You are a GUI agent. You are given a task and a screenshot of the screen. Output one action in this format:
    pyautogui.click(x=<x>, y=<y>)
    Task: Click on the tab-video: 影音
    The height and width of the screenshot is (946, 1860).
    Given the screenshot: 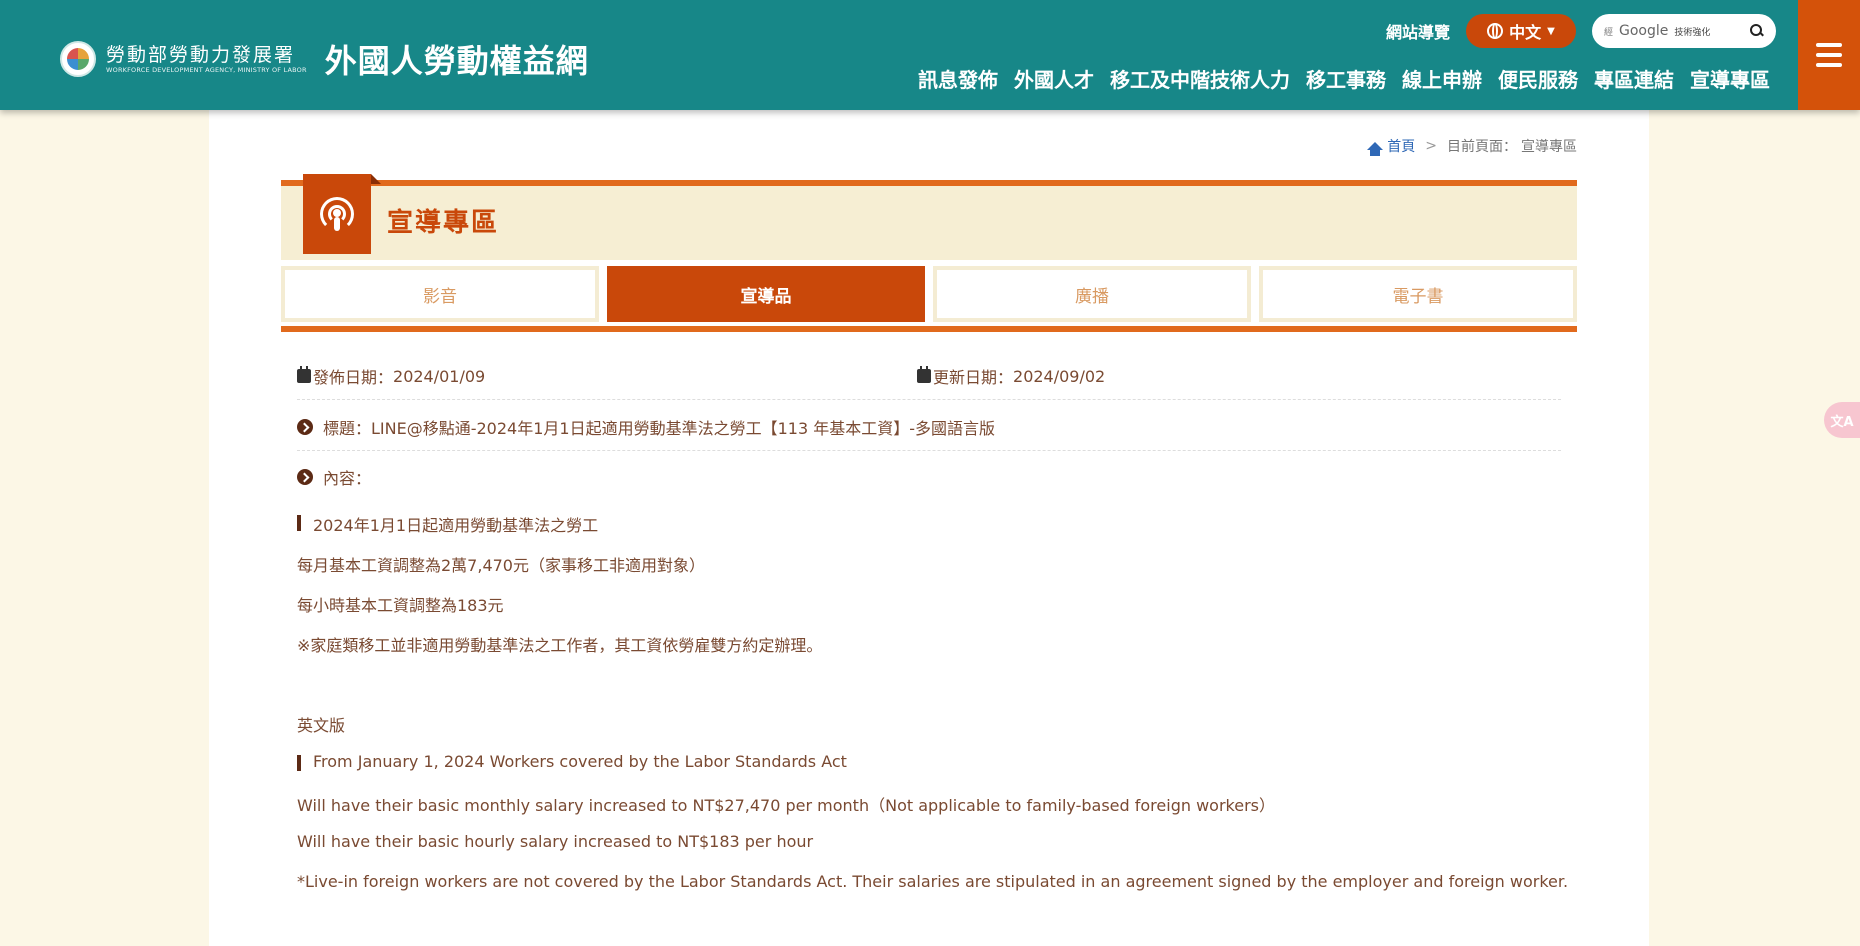 What is the action you would take?
    pyautogui.click(x=440, y=294)
    